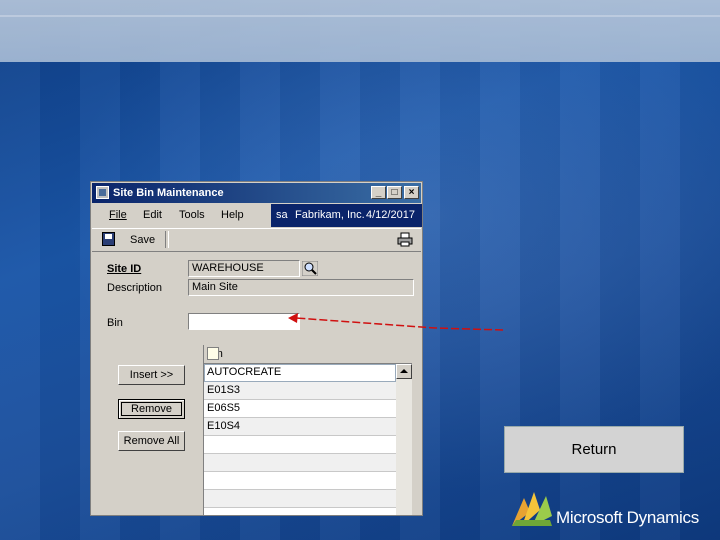  I want to click on grid-scrollbar, so click(404, 439).